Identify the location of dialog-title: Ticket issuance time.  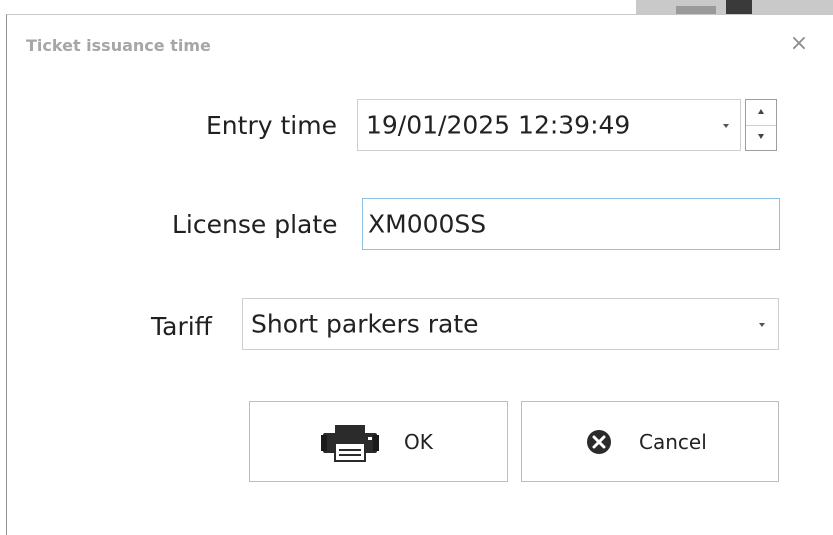
(118, 45).